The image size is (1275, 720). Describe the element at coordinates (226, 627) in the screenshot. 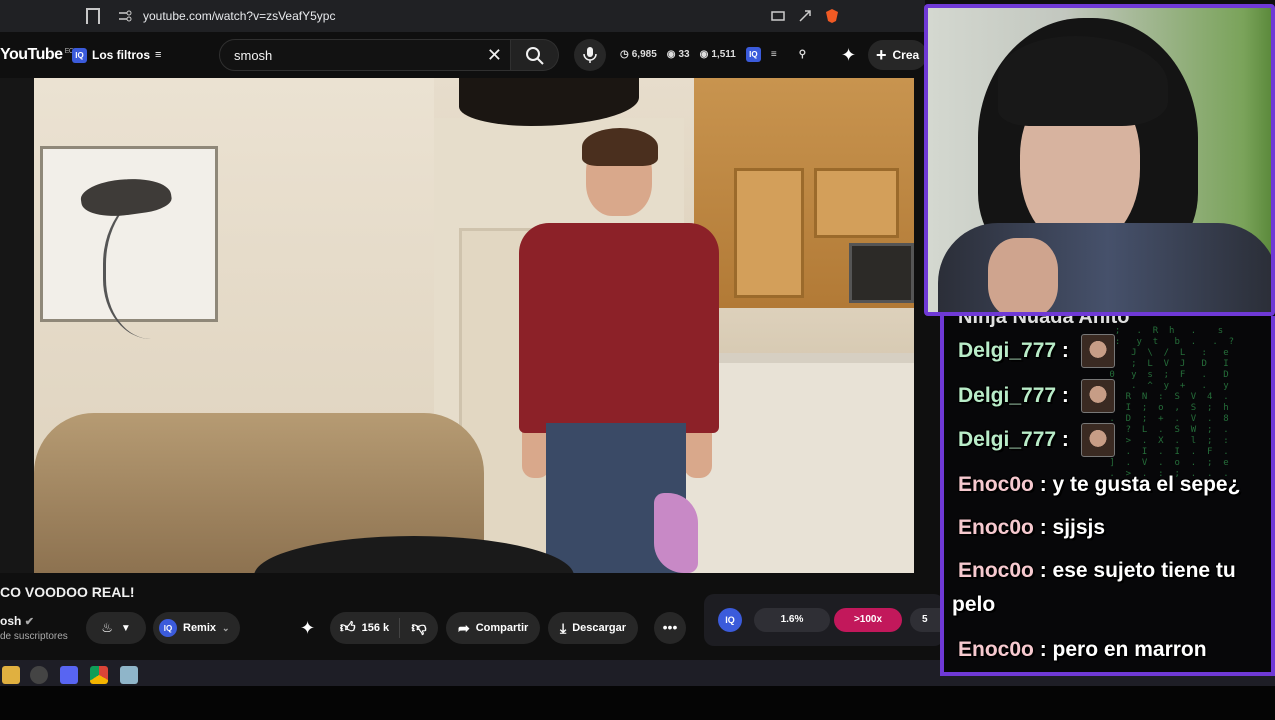

I see `chevron-down-icon: ⌄` at that location.